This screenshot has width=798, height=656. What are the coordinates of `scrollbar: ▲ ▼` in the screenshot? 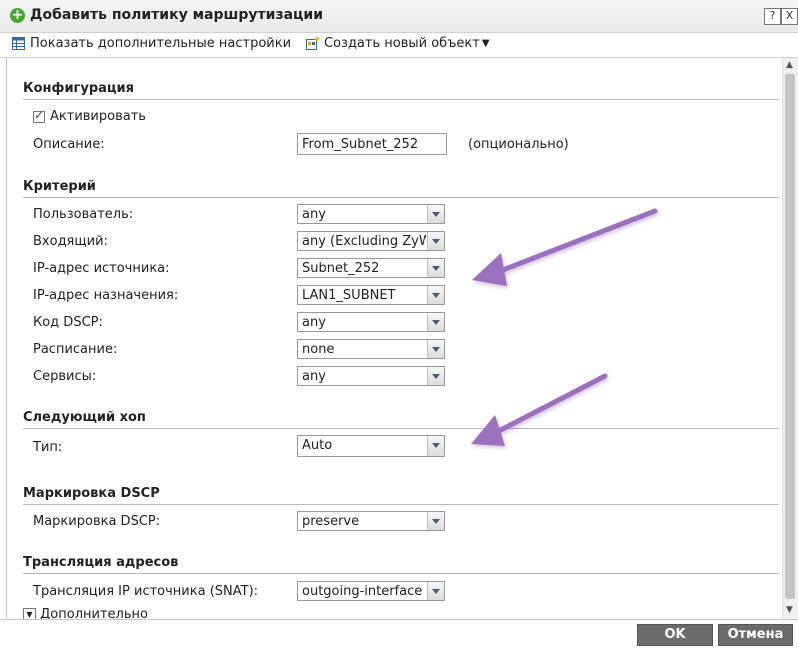 It's located at (790, 338).